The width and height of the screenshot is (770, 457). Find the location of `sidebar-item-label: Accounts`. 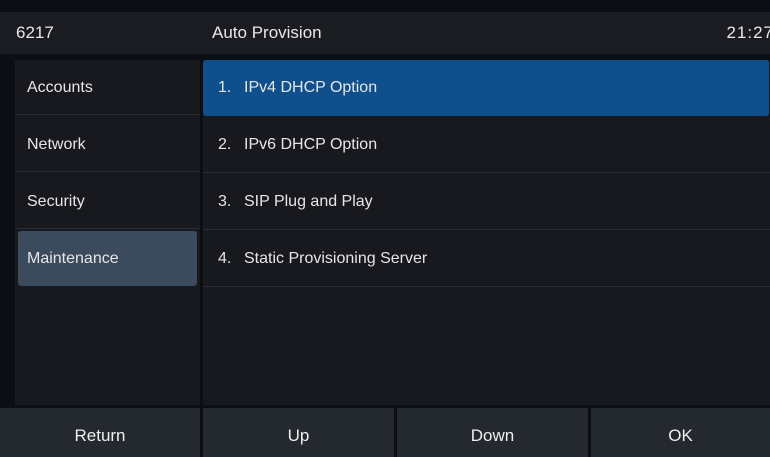

sidebar-item-label: Accounts is located at coordinates (60, 87).